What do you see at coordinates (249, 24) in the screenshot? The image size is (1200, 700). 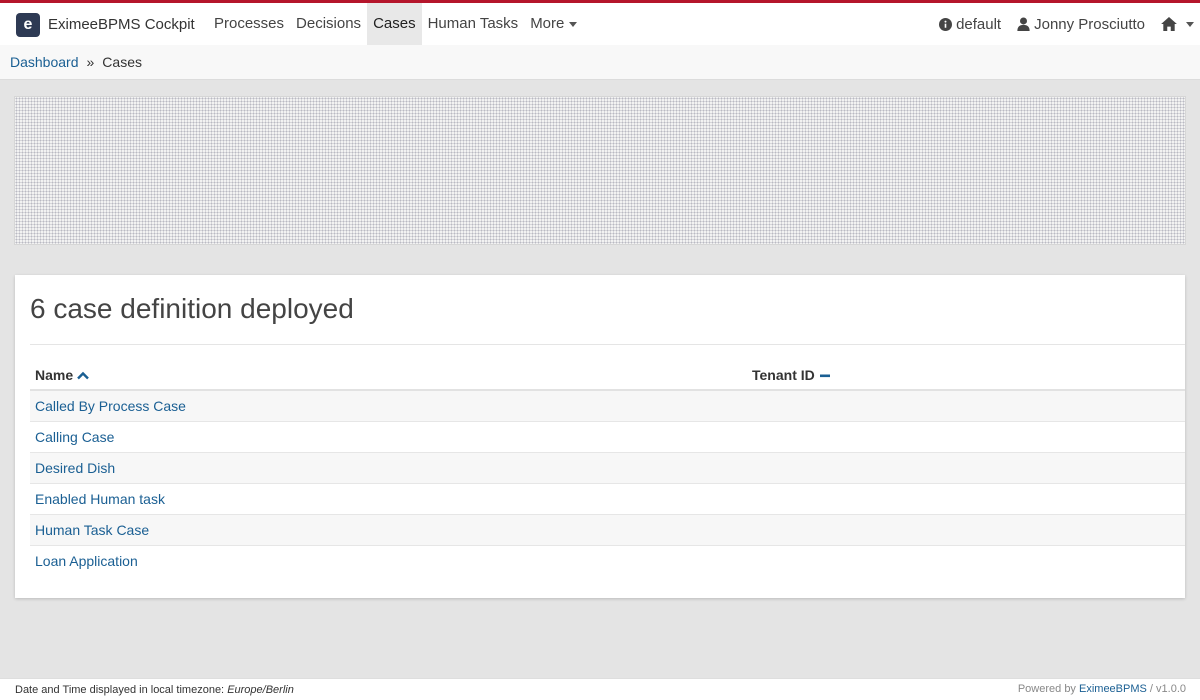 I see `nav-processes: Processes` at bounding box center [249, 24].